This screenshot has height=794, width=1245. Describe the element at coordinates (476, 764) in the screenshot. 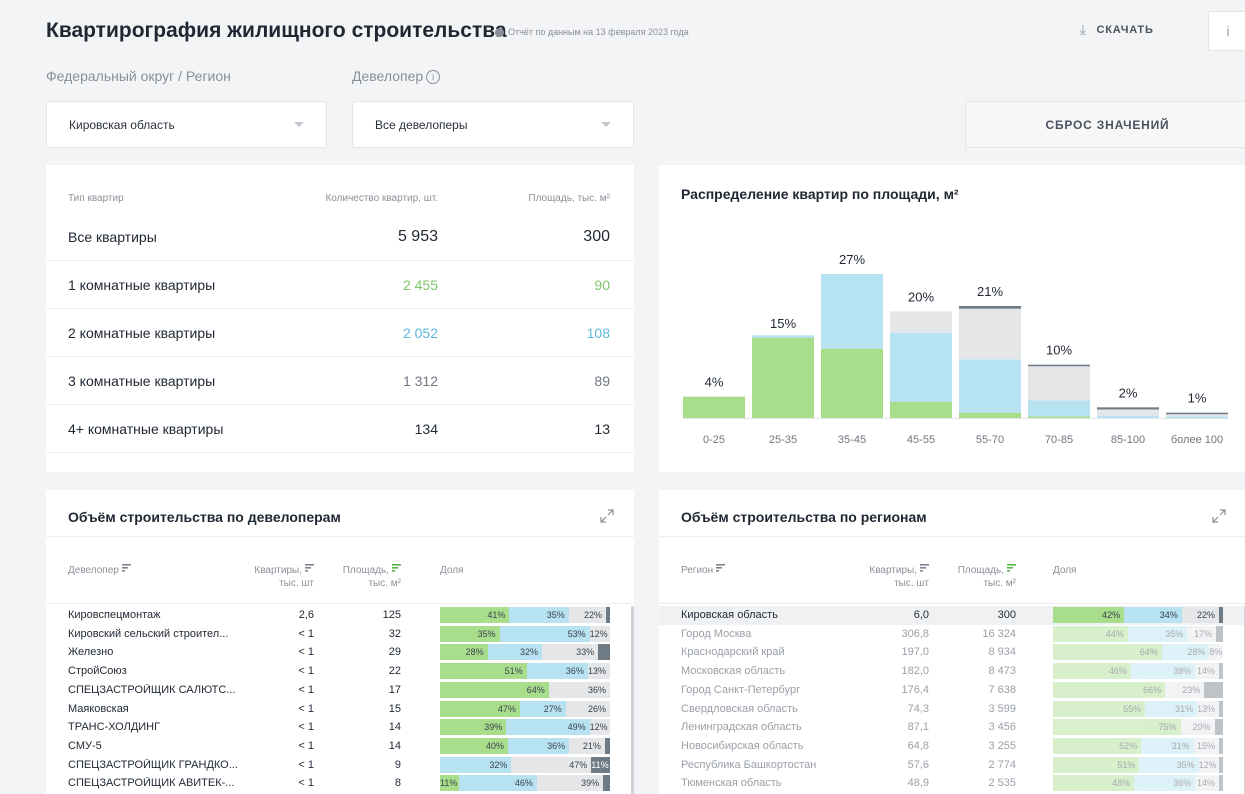

I see `share-segment: 32%` at that location.